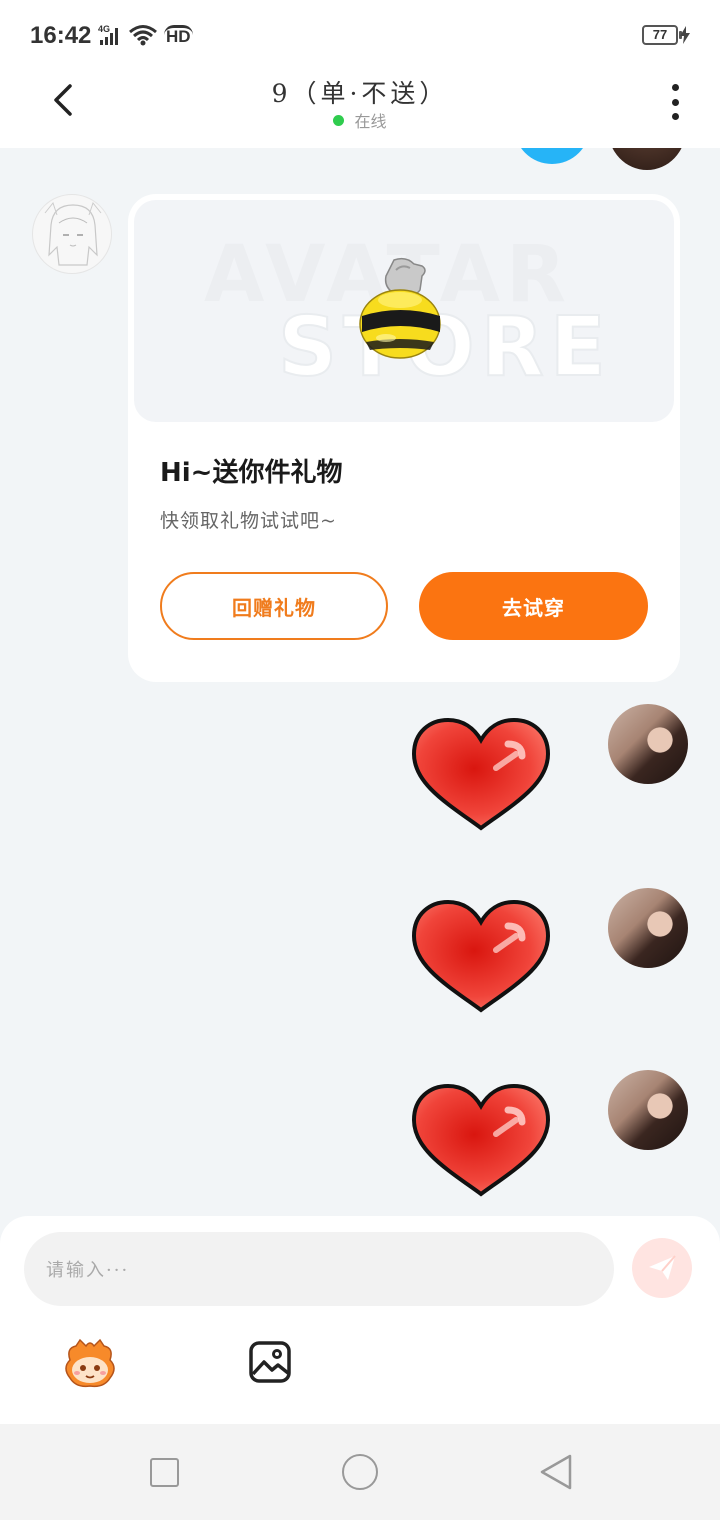  What do you see at coordinates (319, 1269) in the screenshot?
I see `message-input: 请输入···` at bounding box center [319, 1269].